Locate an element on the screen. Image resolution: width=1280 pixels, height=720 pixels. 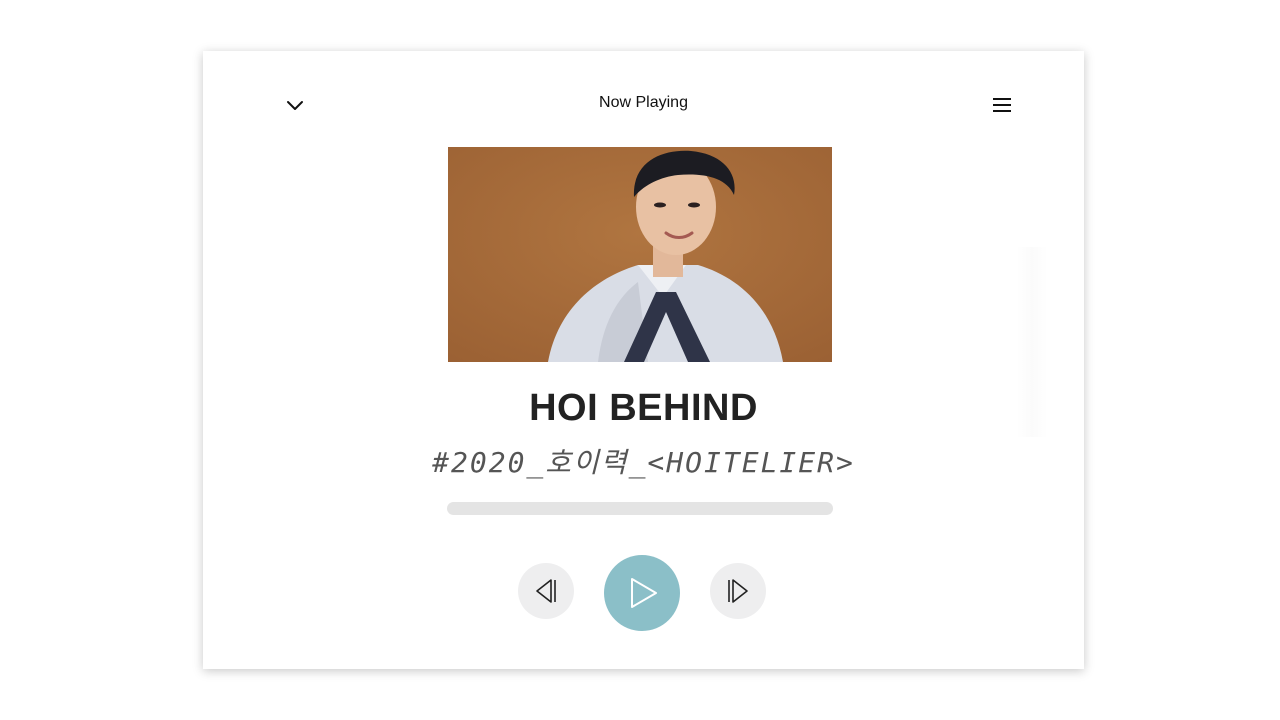
track-subtitle: #2020_호이력_<HOITELIER> is located at coordinates (643, 462).